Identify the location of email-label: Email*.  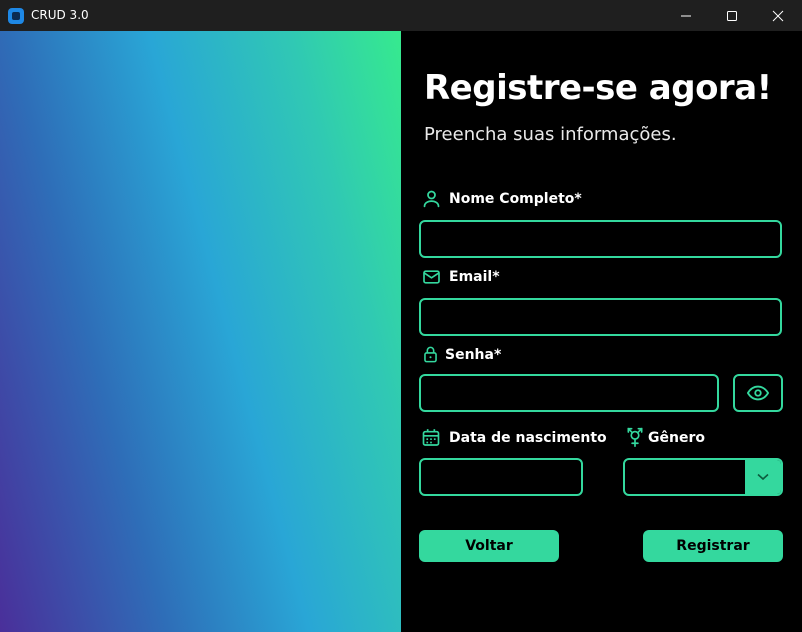
(474, 277).